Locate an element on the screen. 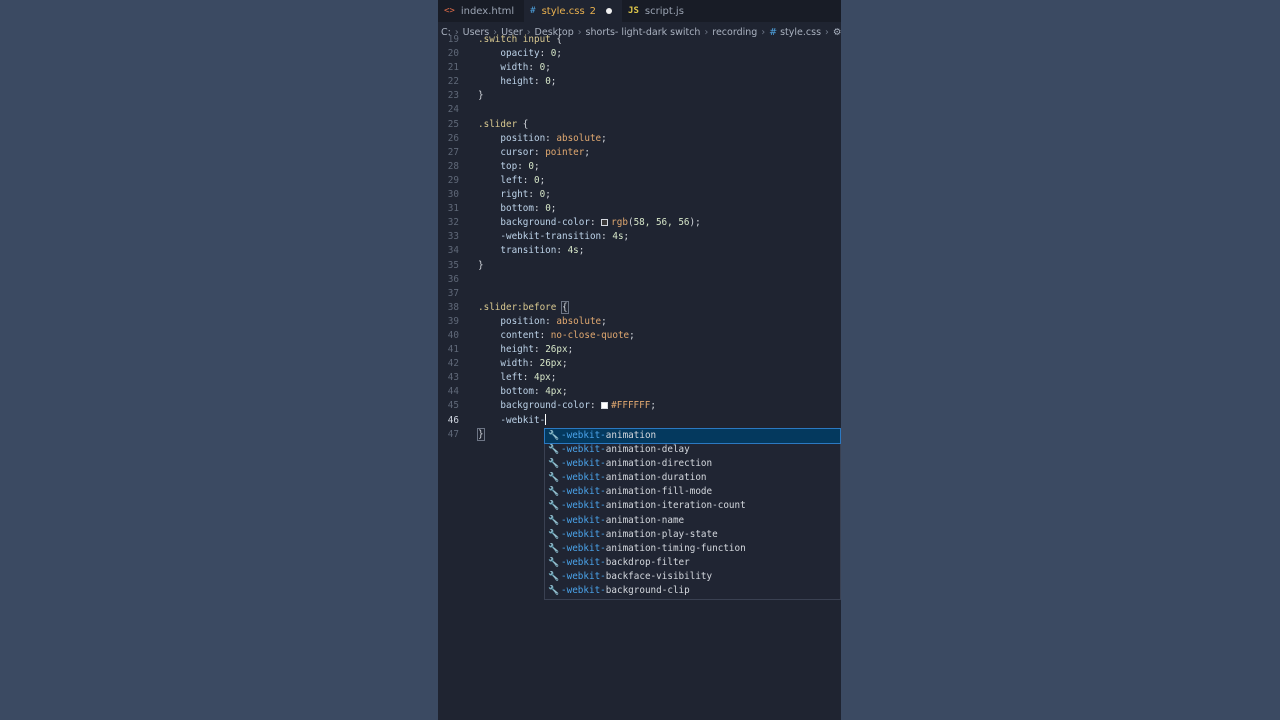 This screenshot has height=720, width=1280. code-line: 23} is located at coordinates (639, 96).